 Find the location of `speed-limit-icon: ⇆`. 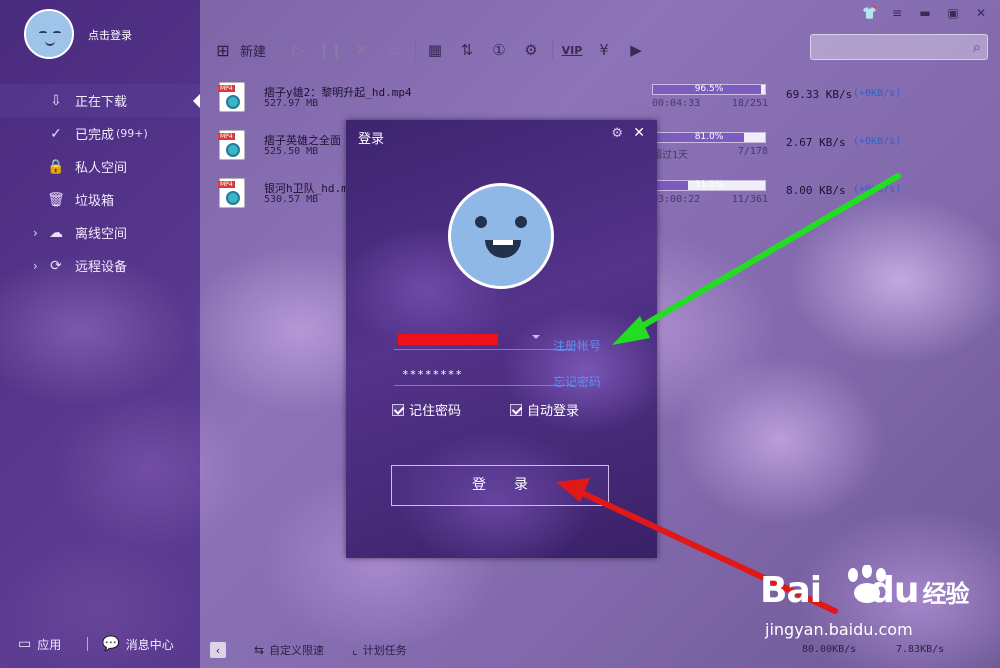

speed-limit-icon: ⇆ is located at coordinates (259, 650).